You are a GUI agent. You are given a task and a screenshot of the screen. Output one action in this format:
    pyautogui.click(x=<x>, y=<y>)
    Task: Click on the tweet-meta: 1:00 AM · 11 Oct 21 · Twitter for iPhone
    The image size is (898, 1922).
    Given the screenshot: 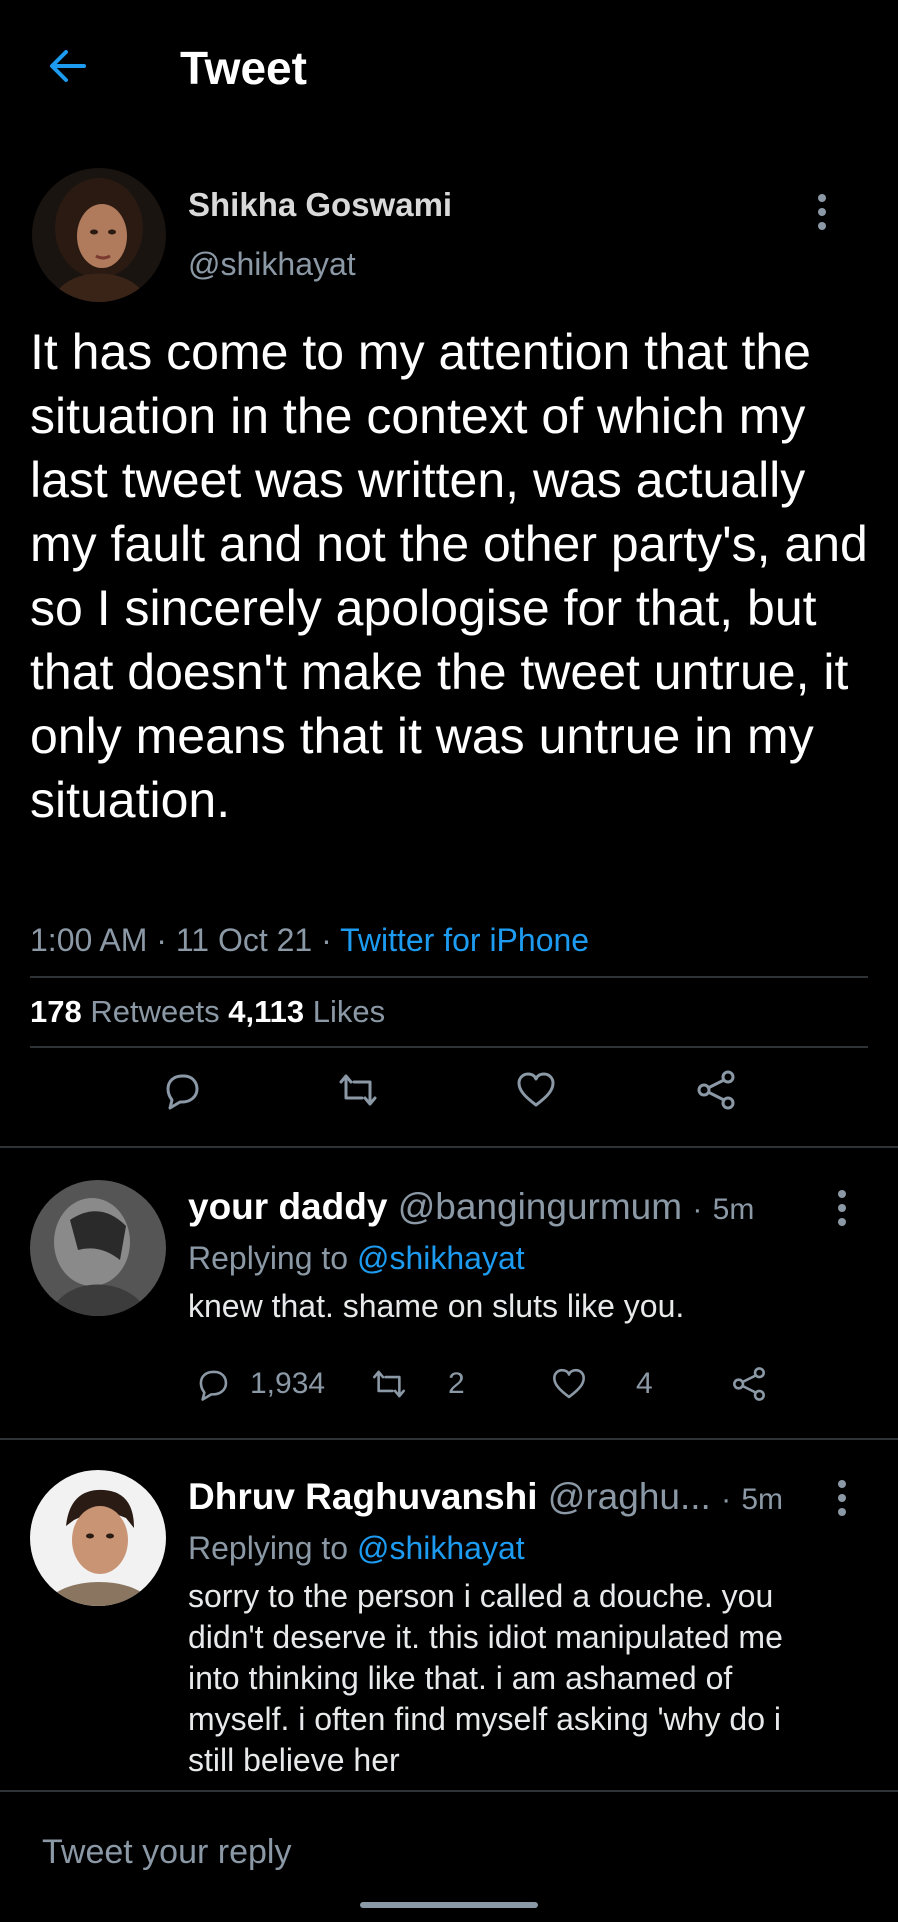 What is the action you would take?
    pyautogui.click(x=309, y=940)
    